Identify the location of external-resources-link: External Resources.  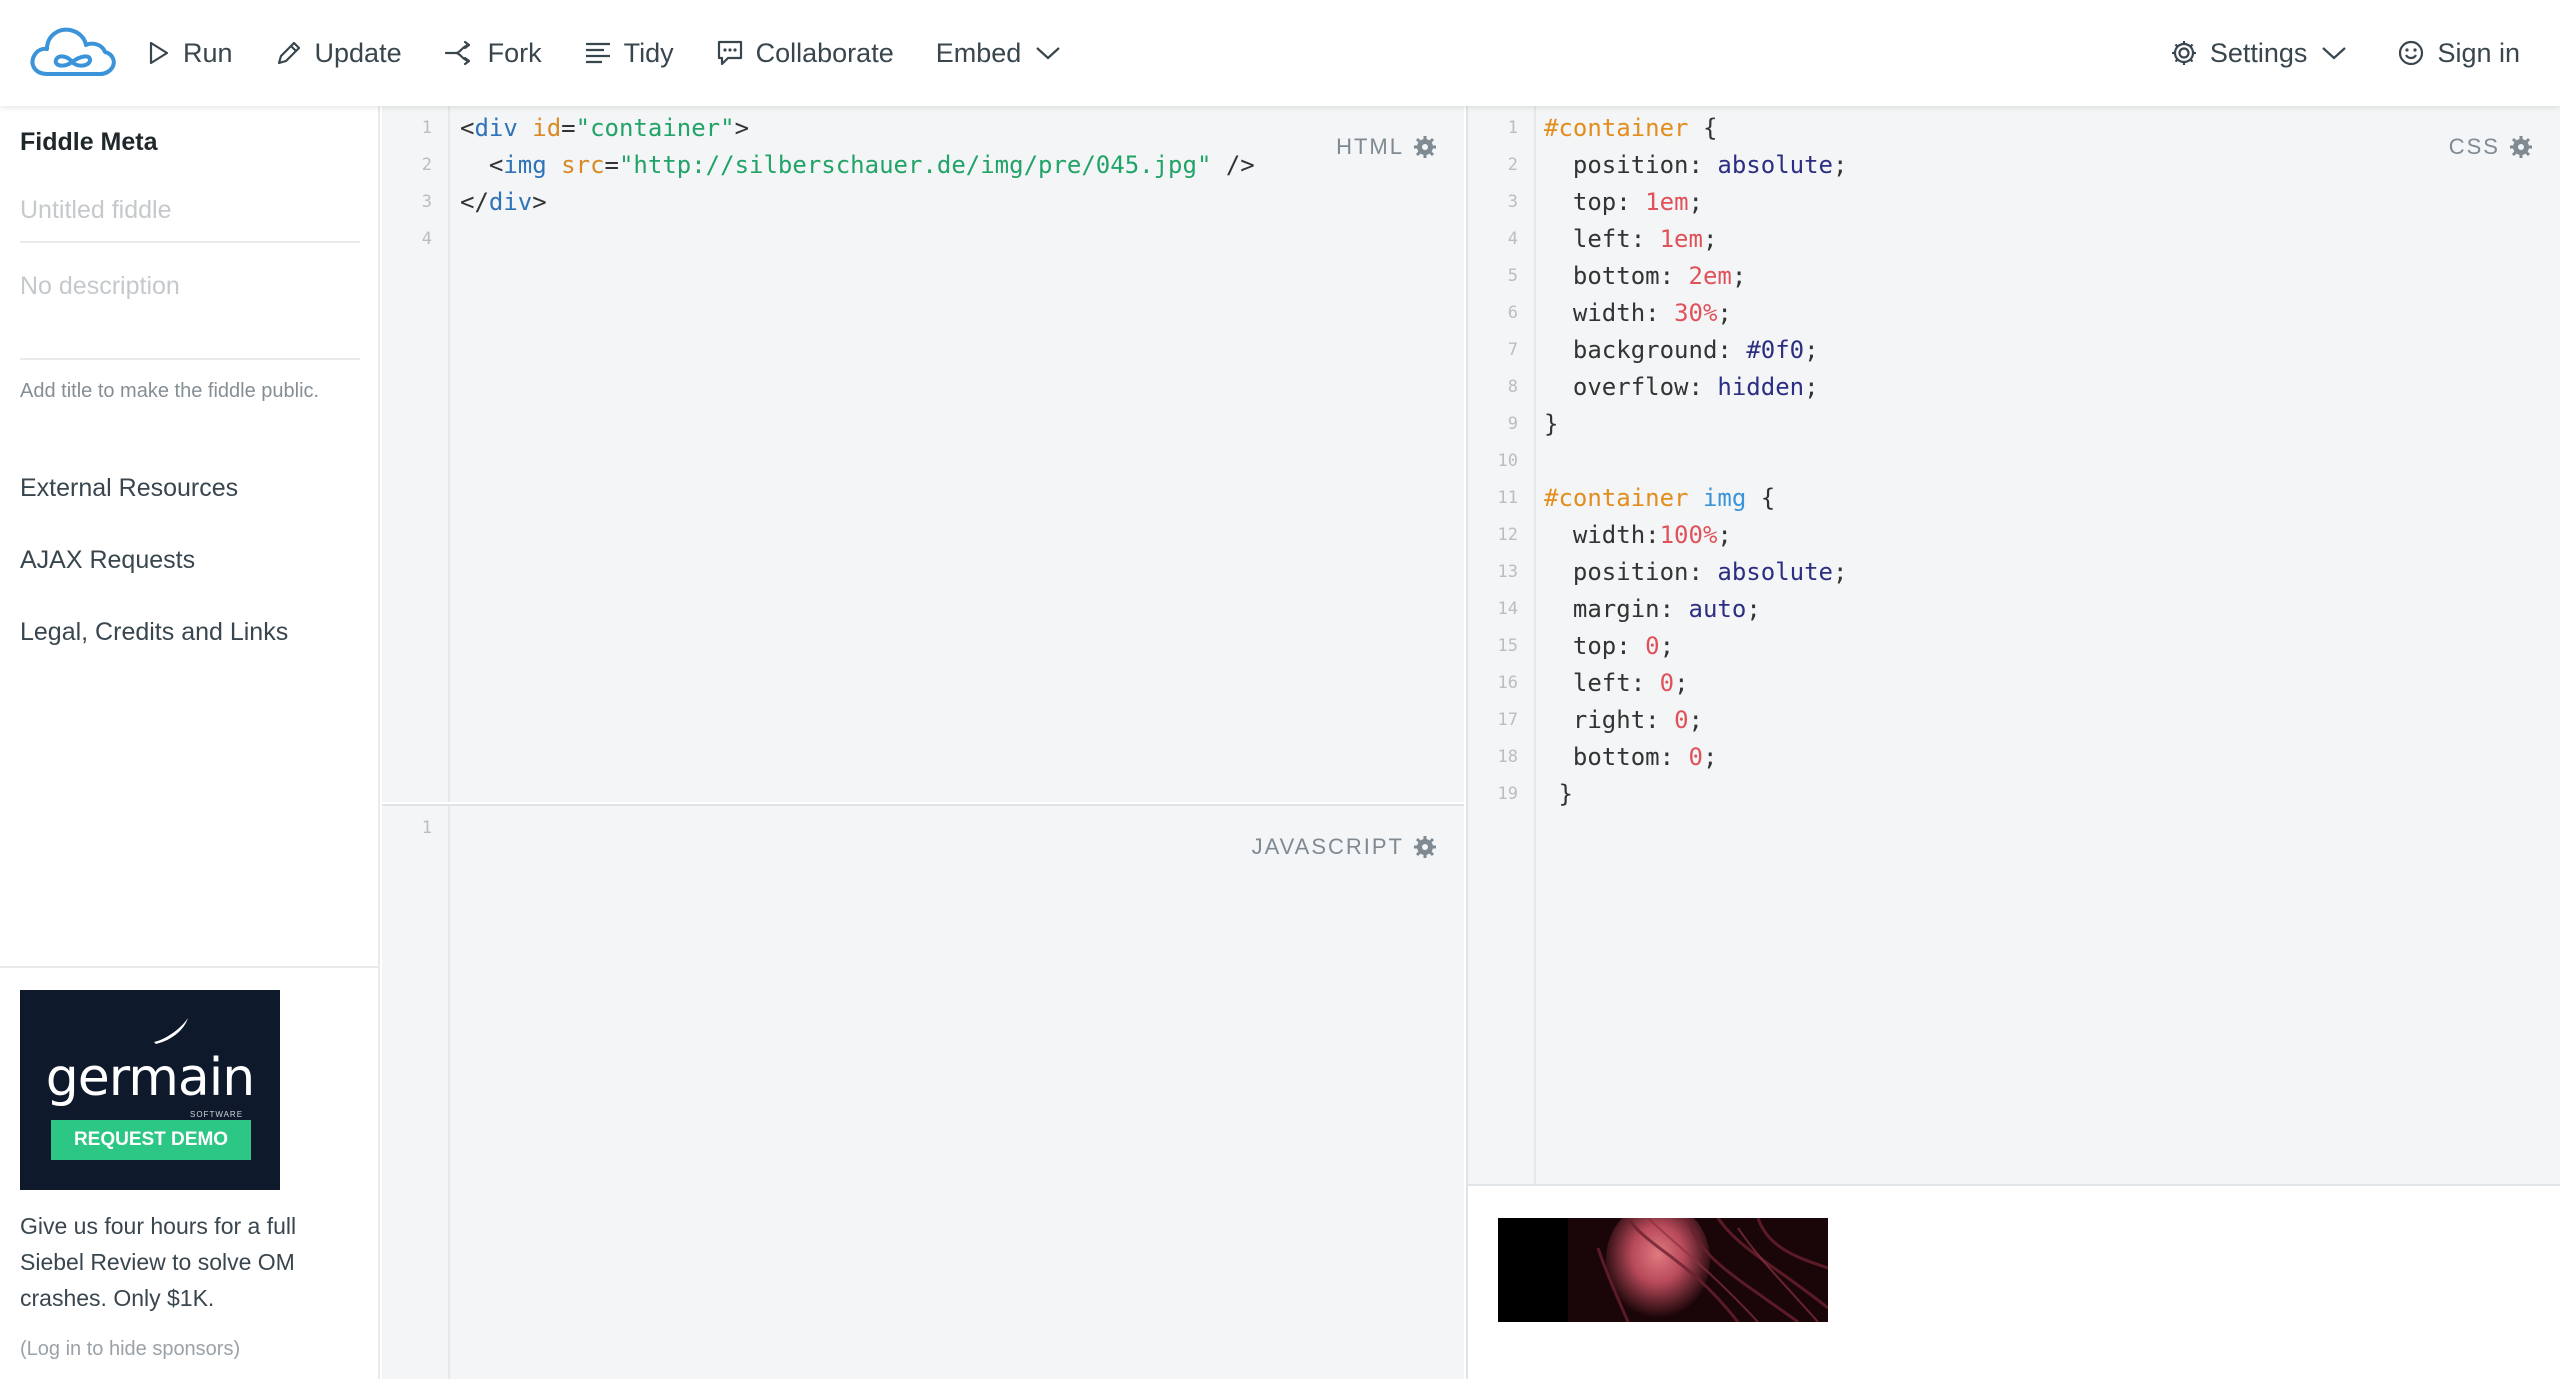
(129, 488).